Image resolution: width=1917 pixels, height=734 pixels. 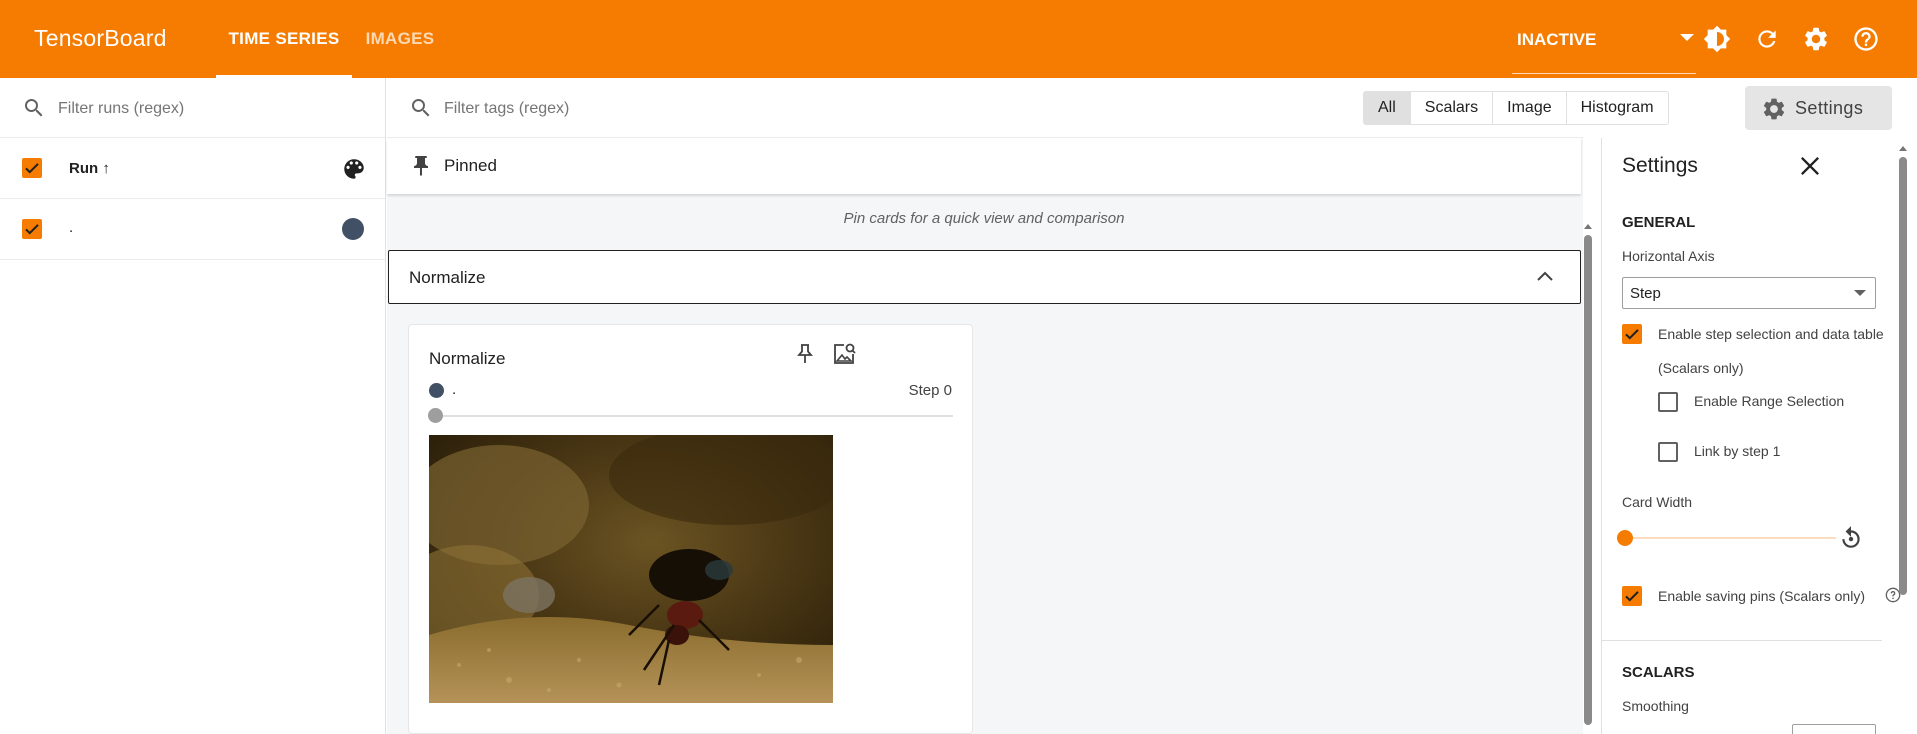 What do you see at coordinates (1645, 293) in the screenshot?
I see `horizontal-axis-value: Step` at bounding box center [1645, 293].